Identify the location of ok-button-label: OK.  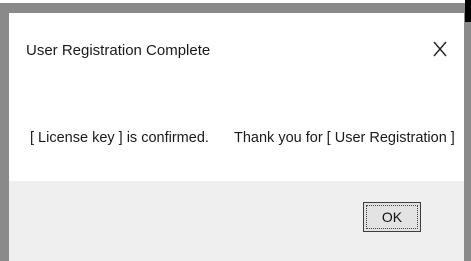
(392, 217).